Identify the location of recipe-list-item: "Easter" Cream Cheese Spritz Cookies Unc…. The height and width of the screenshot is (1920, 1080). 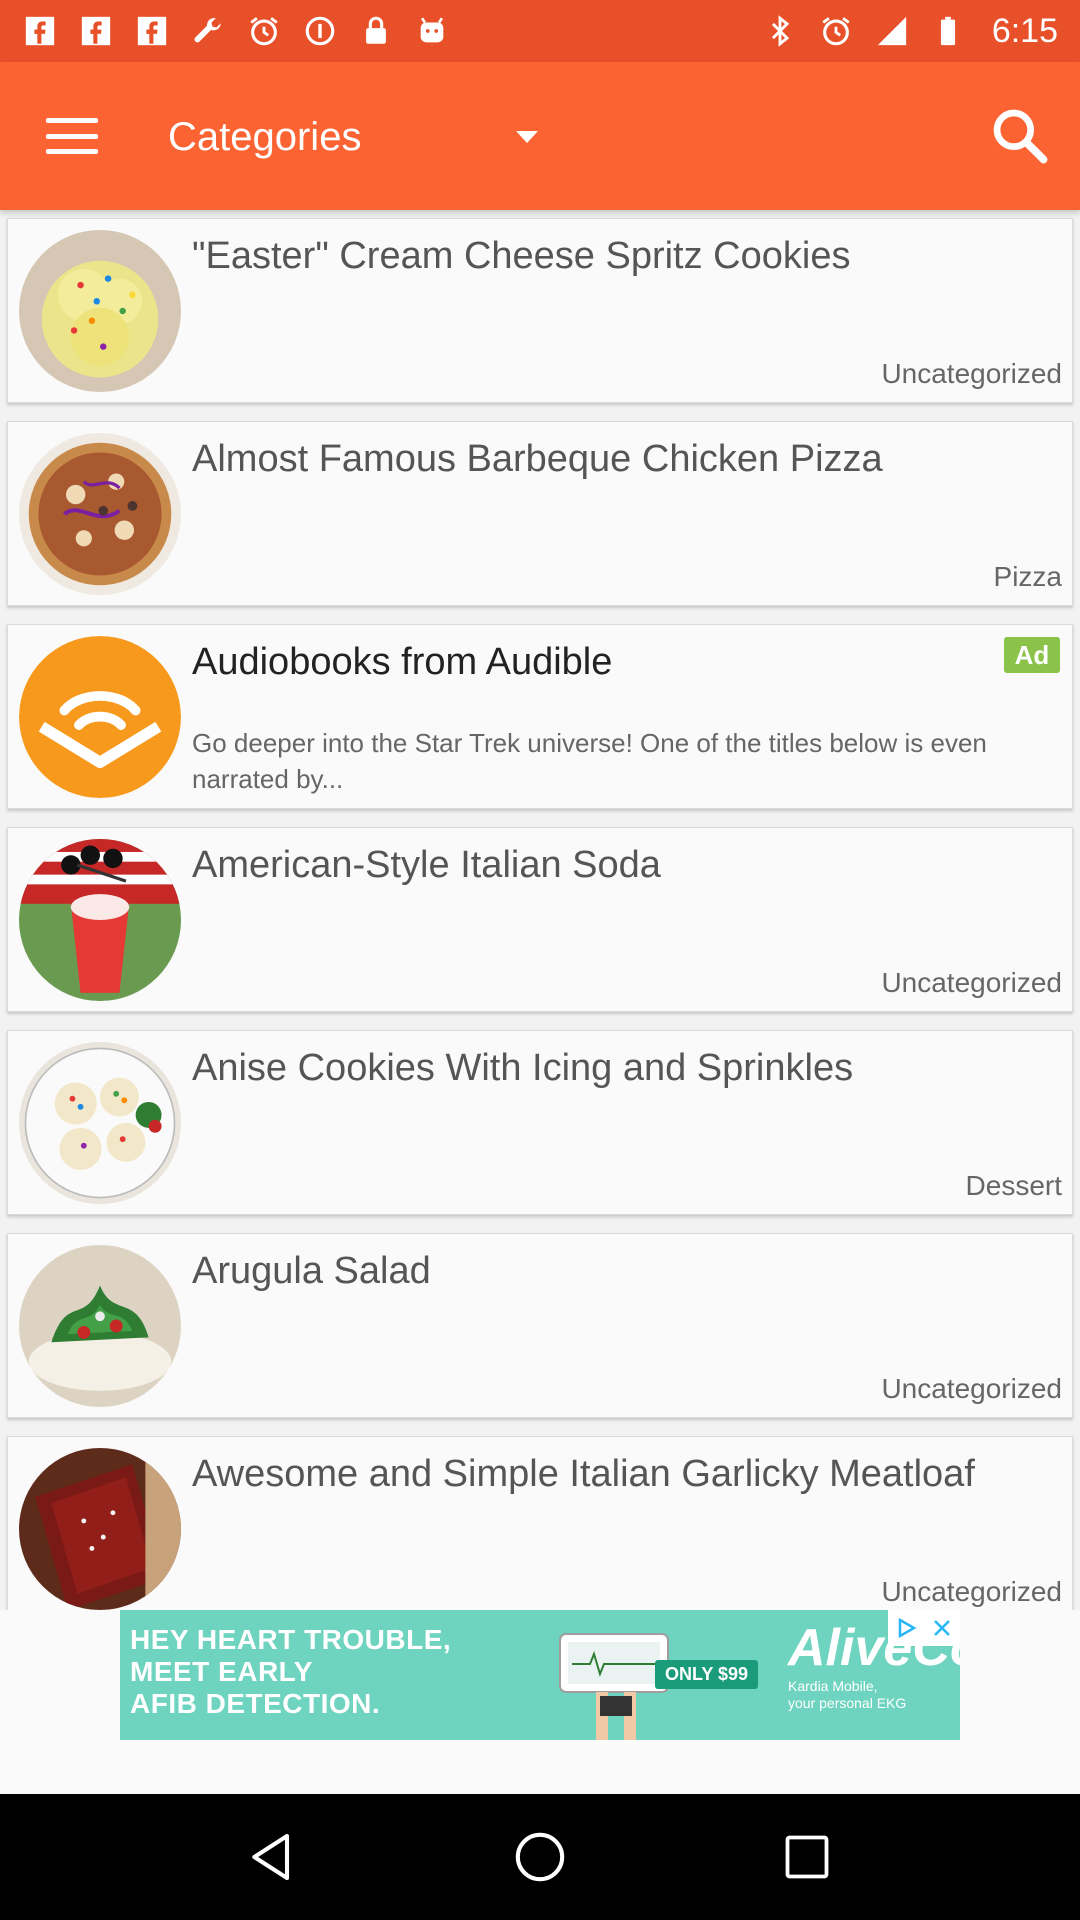
(540, 310).